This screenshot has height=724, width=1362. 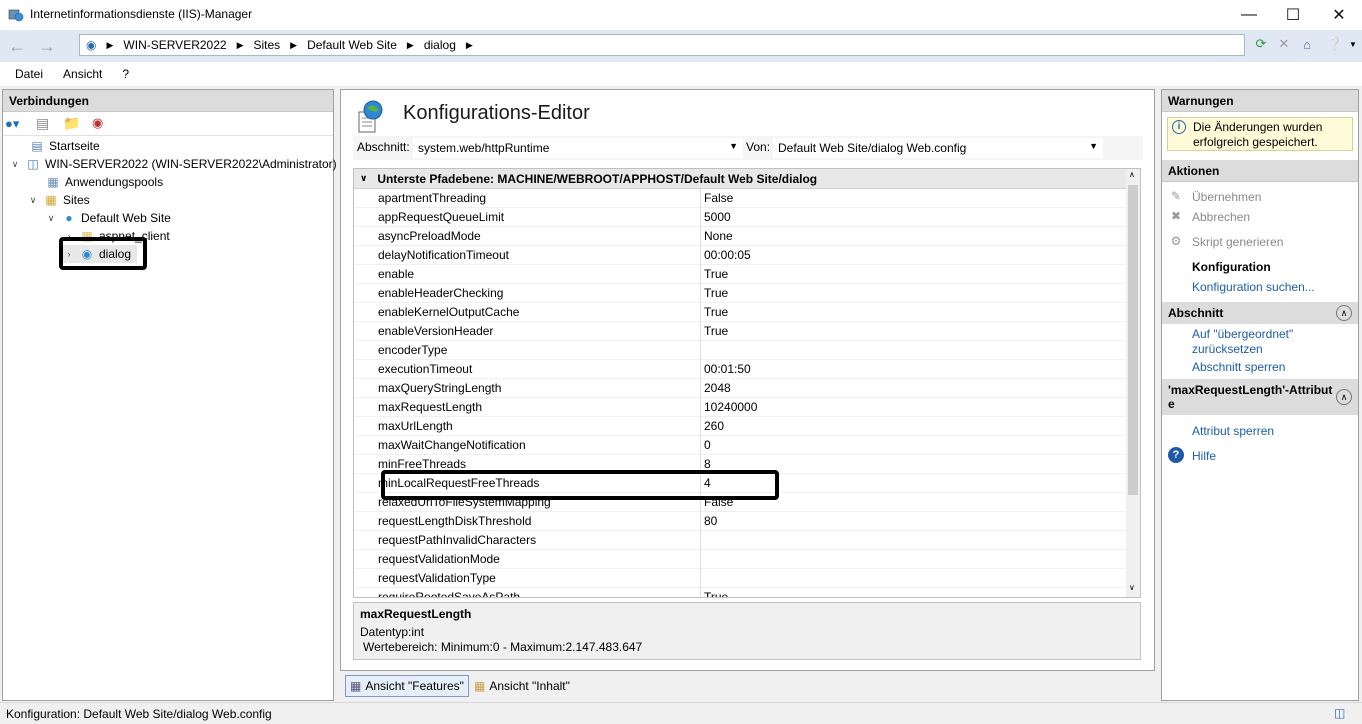 What do you see at coordinates (727, 369) in the screenshot?
I see `property-value: 00:01:50` at bounding box center [727, 369].